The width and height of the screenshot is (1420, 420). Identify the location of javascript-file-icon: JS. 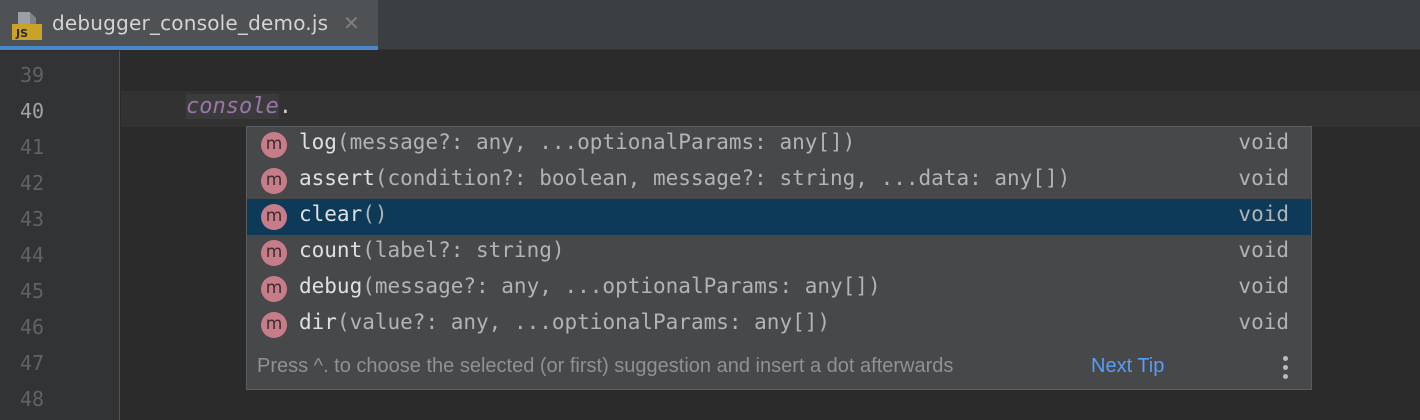
(27, 26).